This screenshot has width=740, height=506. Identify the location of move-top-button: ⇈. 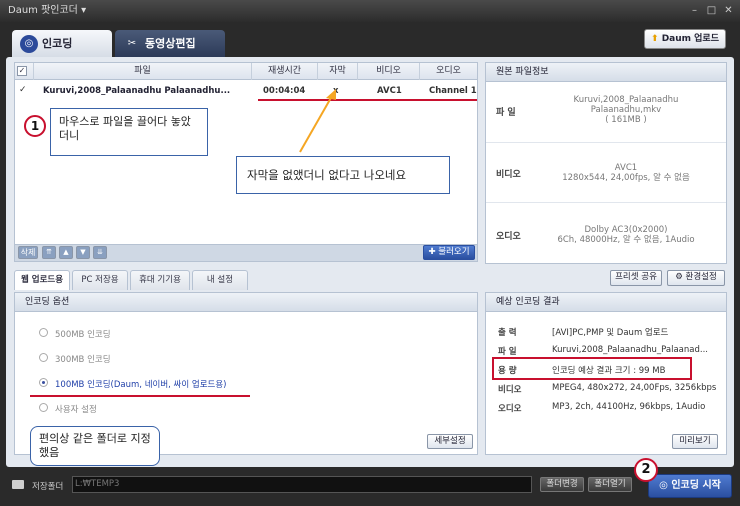
(49, 252).